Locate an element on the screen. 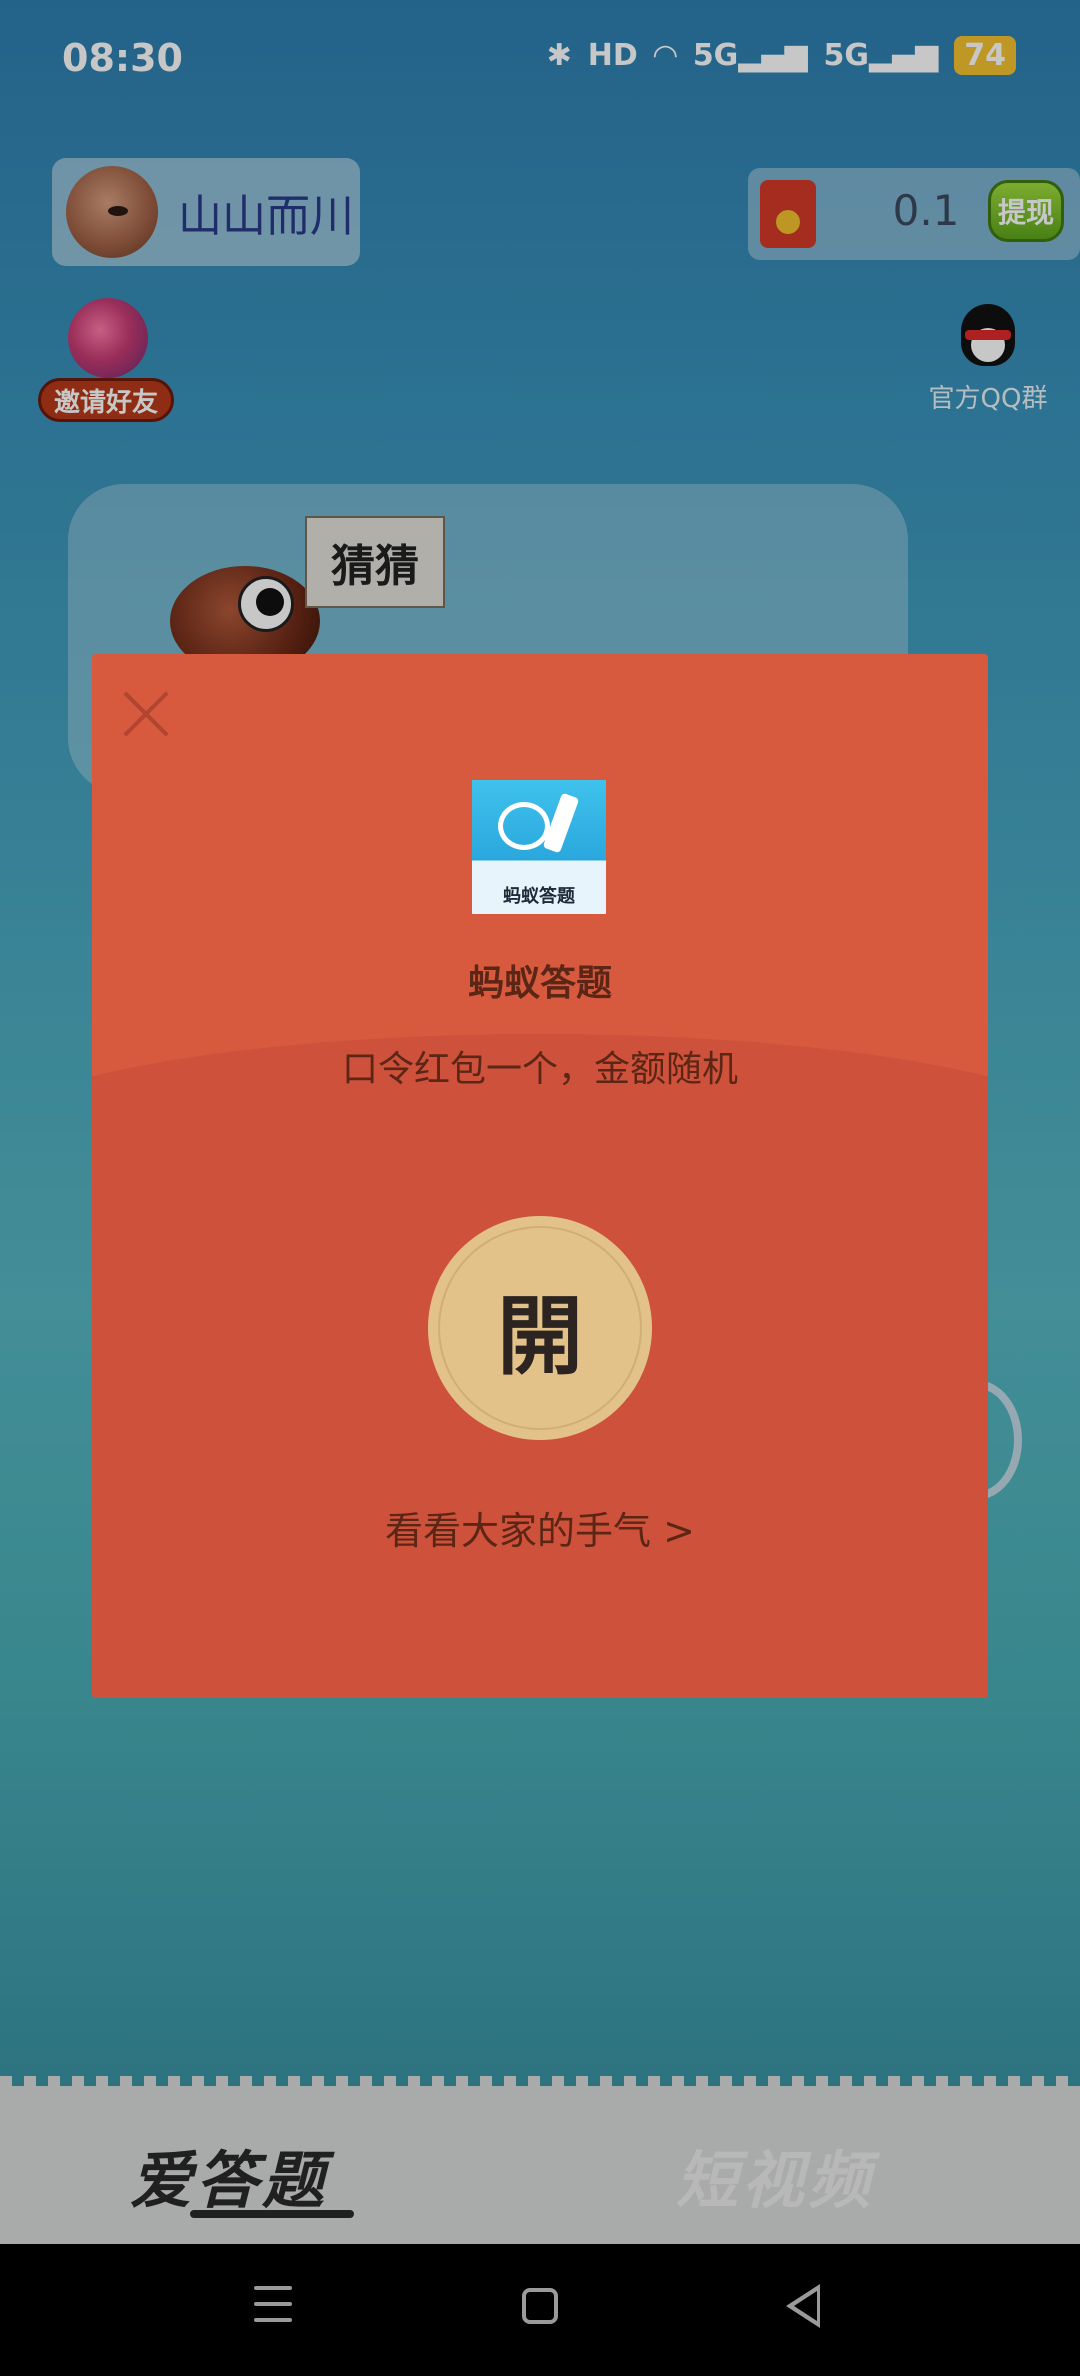  chat-bubble-icon is located at coordinates (524, 826).